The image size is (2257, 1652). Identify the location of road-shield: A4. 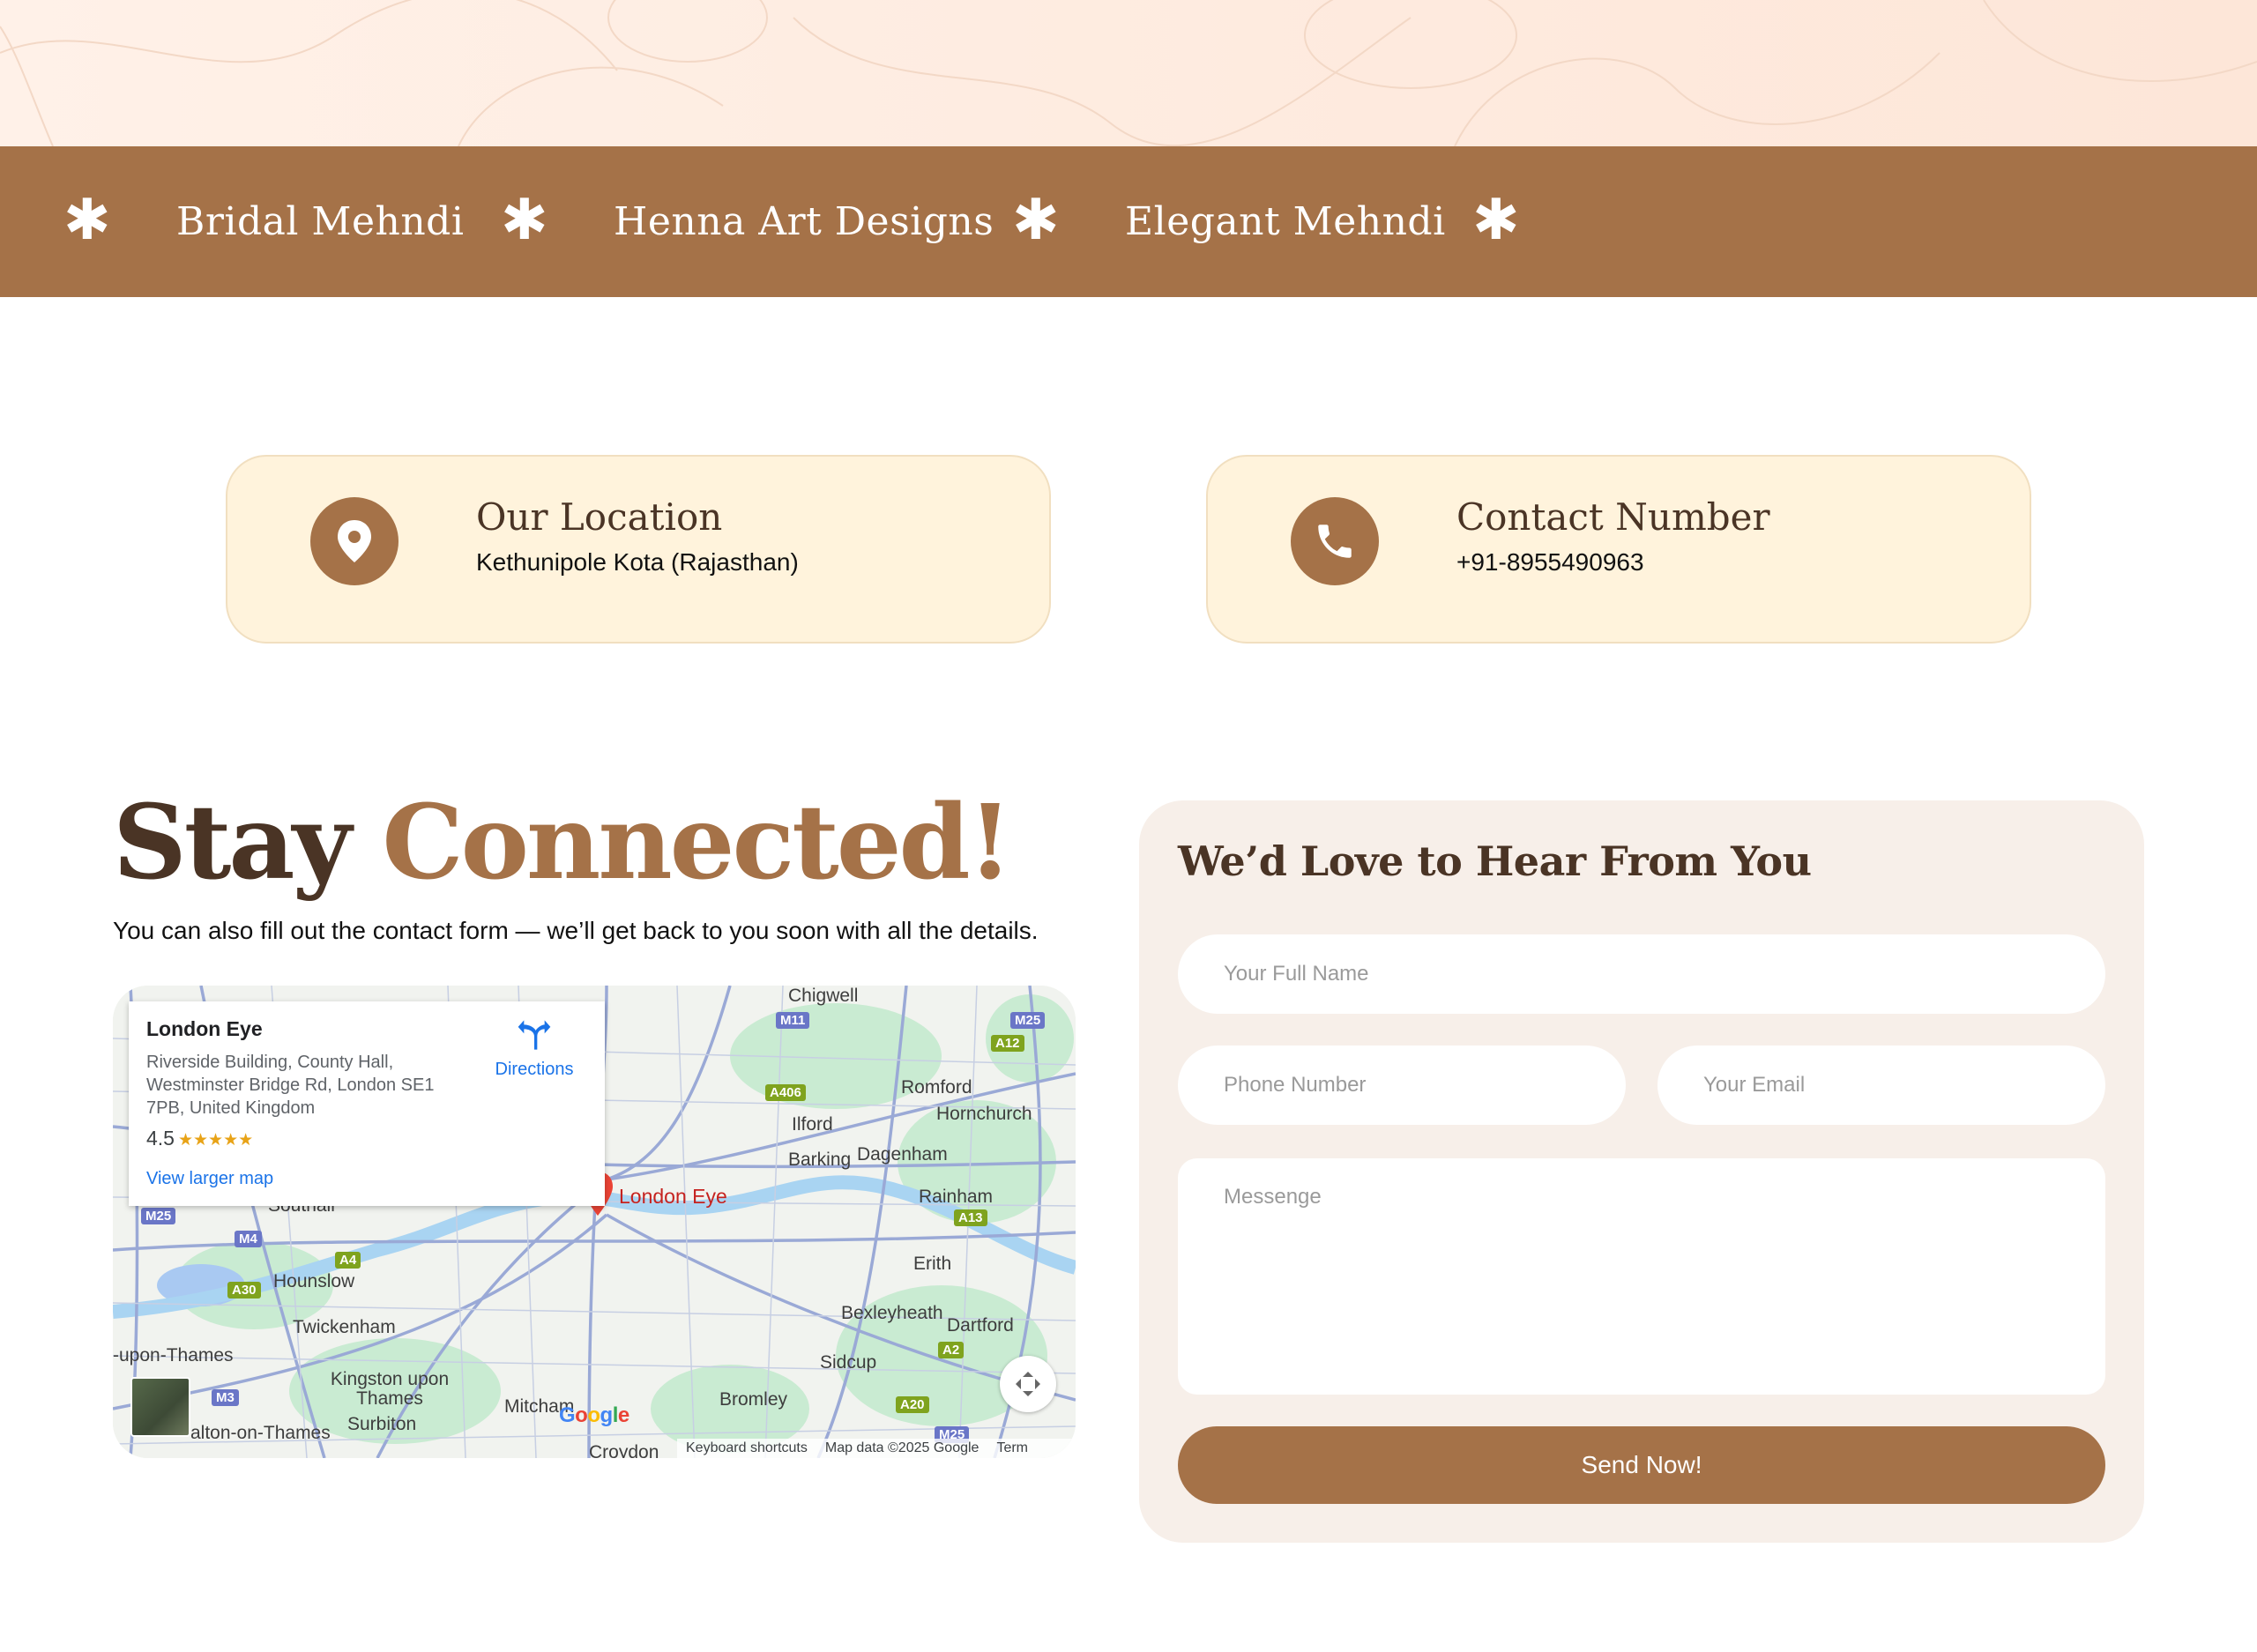
(348, 1260).